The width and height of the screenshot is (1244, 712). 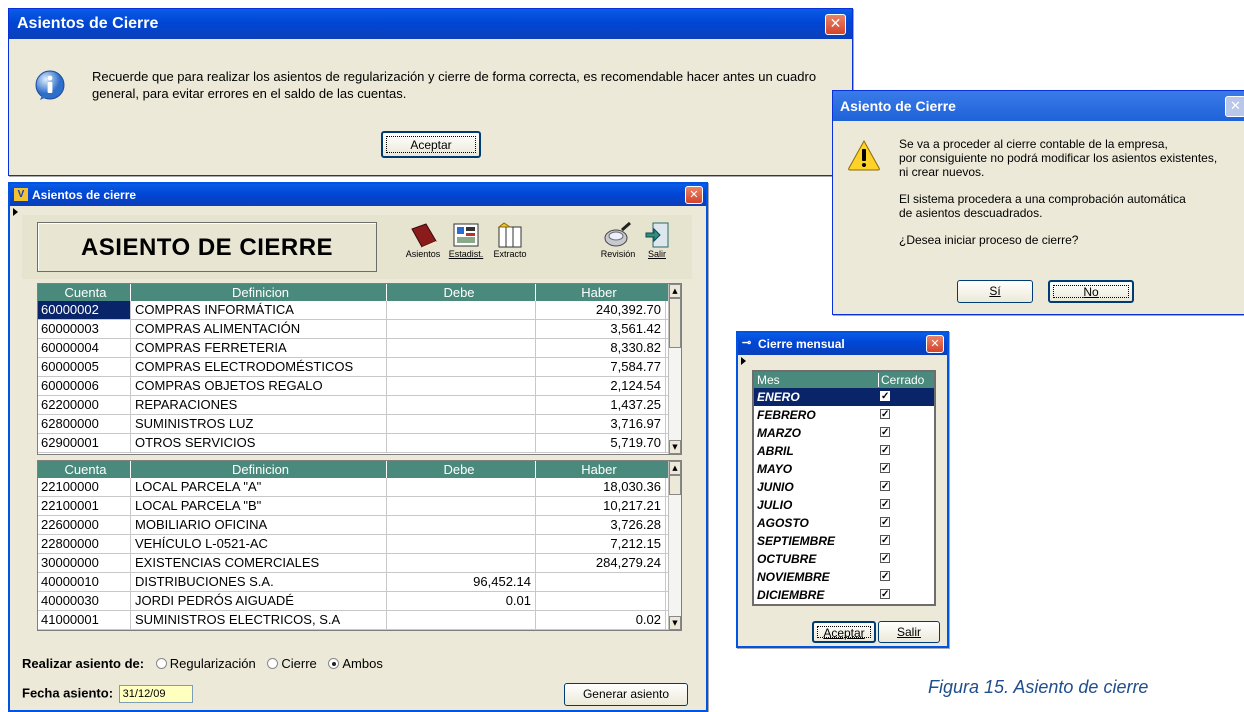 I want to click on cell-haber: 3,716.97, so click(x=601, y=424).